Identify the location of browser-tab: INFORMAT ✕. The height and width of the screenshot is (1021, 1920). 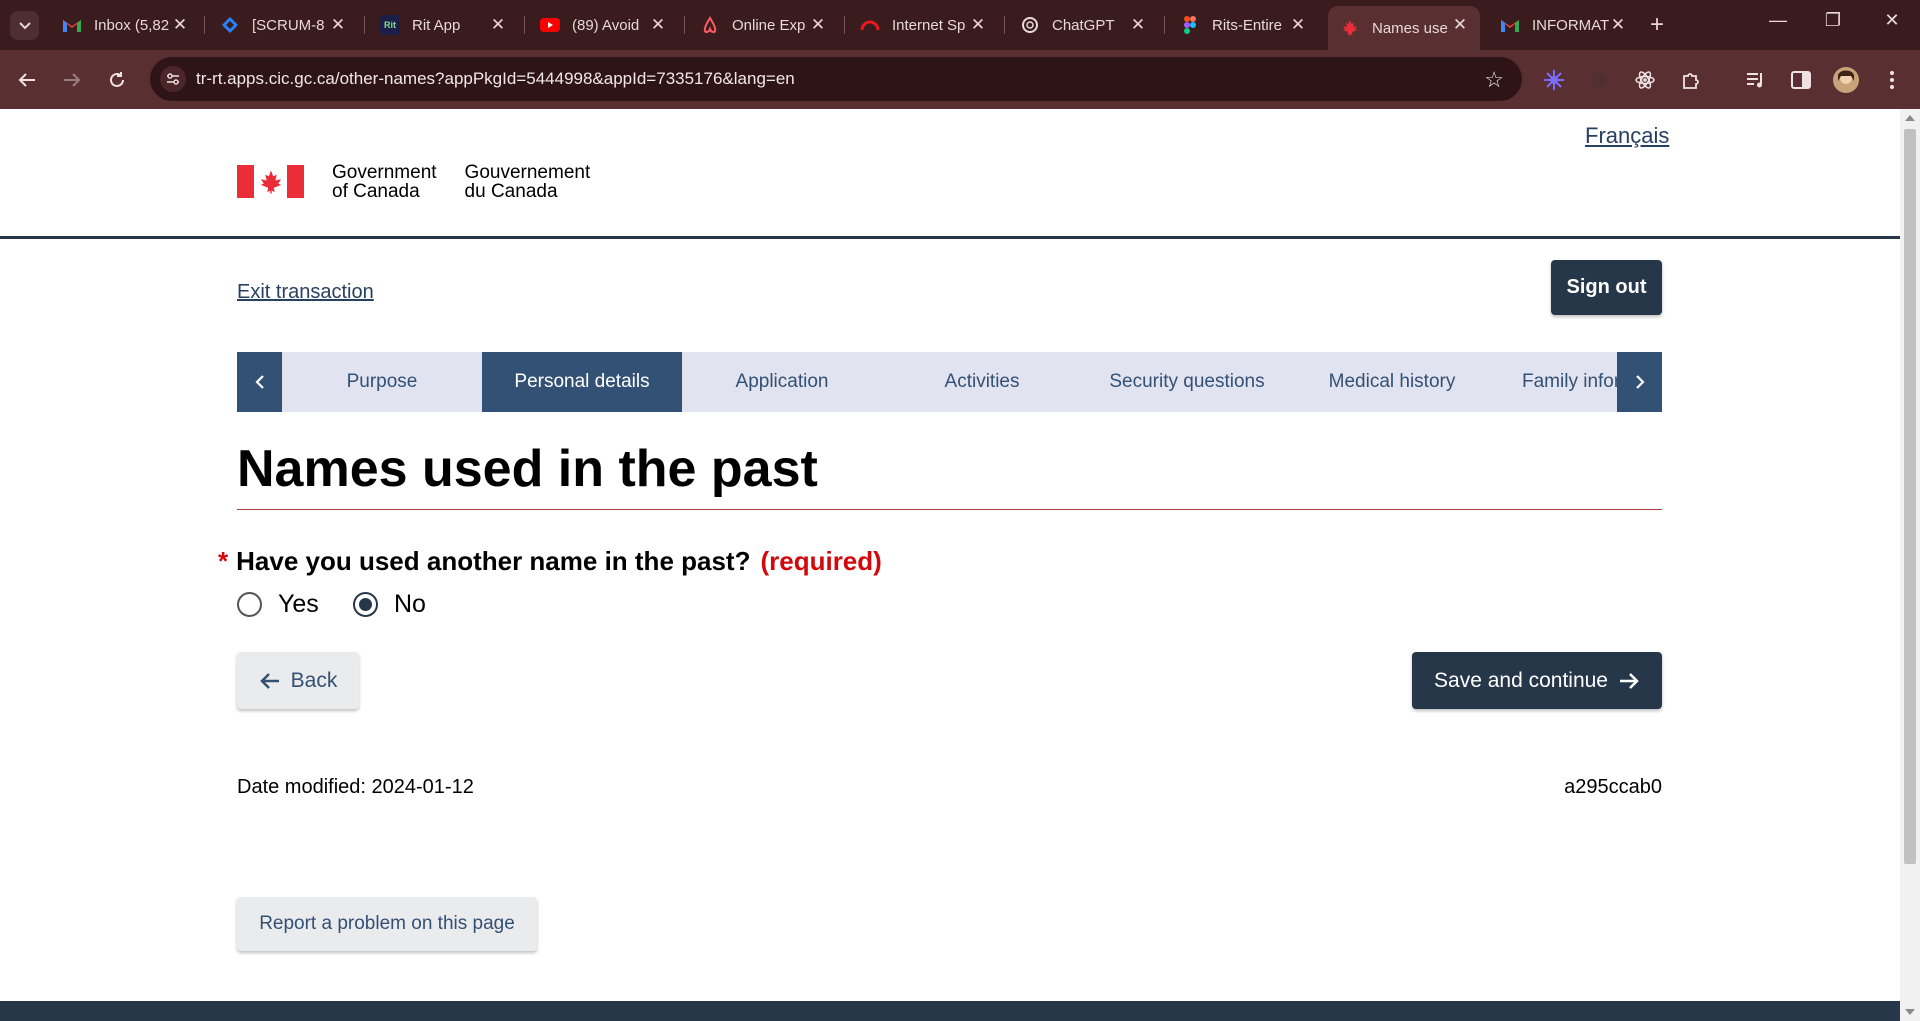
(1563, 25).